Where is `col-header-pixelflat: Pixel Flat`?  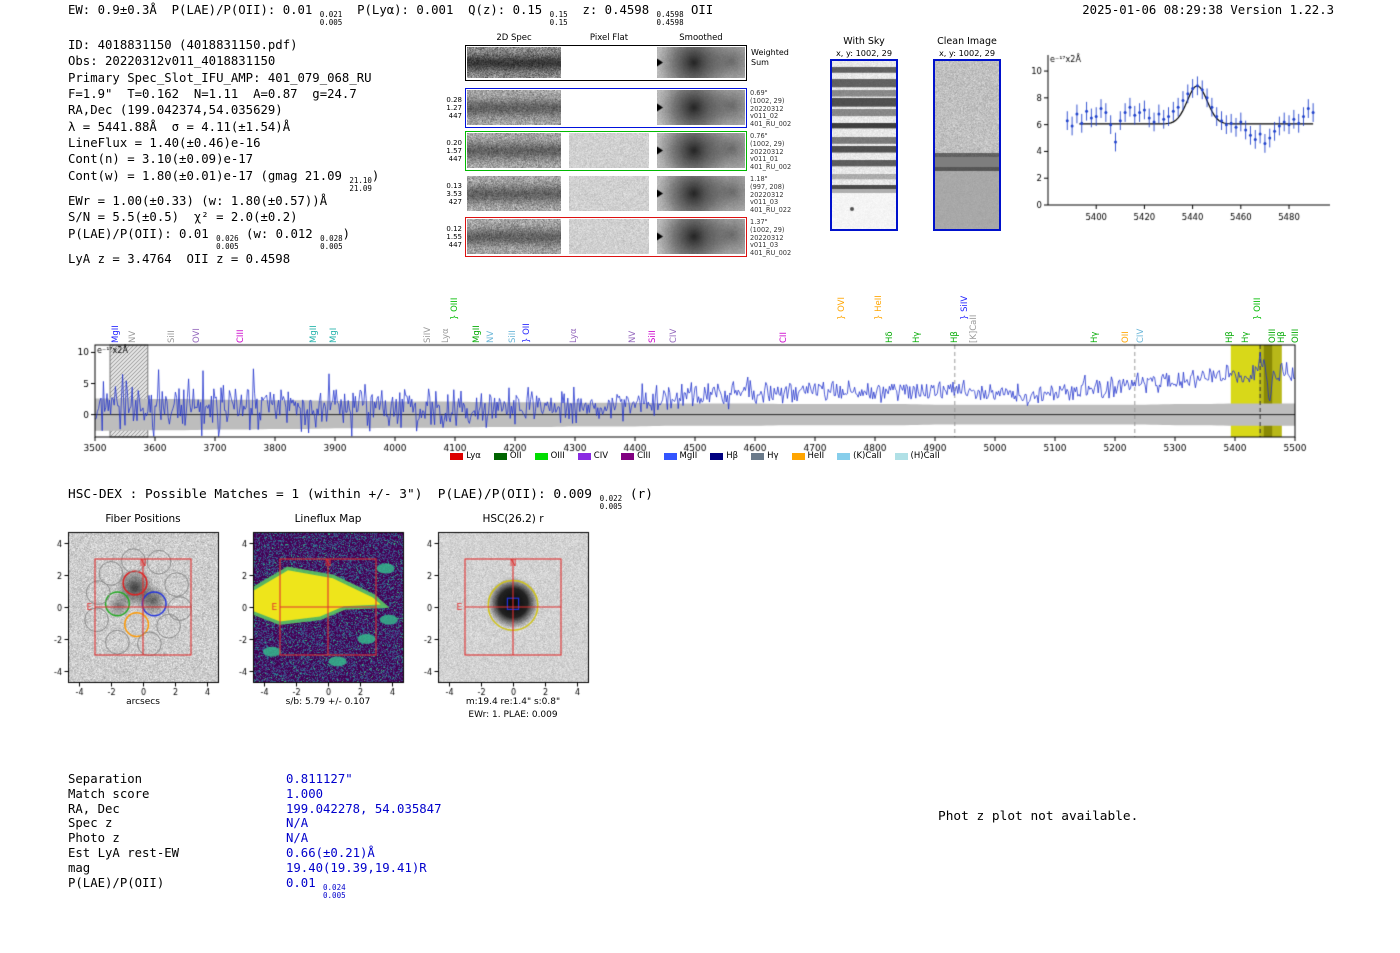
col-header-pixelflat: Pixel Flat is located at coordinates (609, 38).